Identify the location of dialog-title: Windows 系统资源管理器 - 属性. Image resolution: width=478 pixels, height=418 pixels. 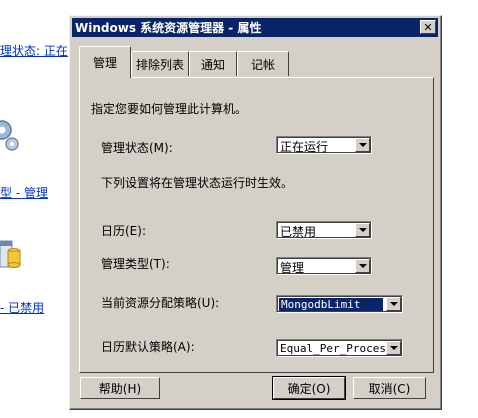
(168, 28).